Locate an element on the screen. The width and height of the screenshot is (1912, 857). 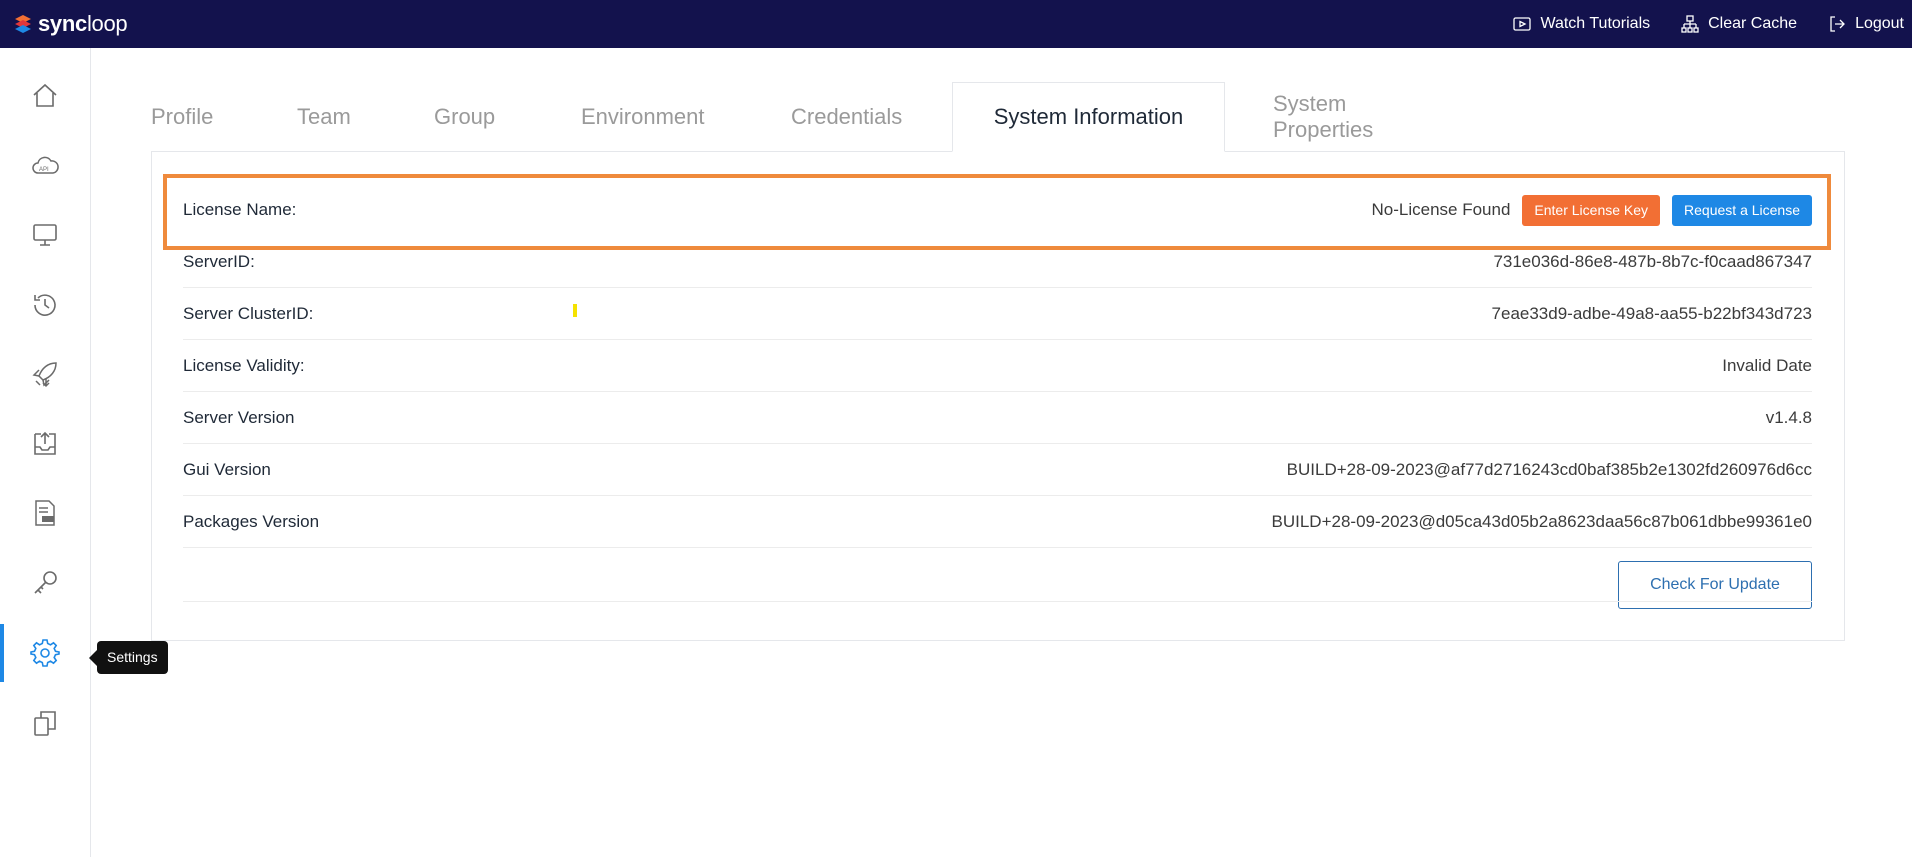
license-validity-value: Invalid Date is located at coordinates (1767, 365).